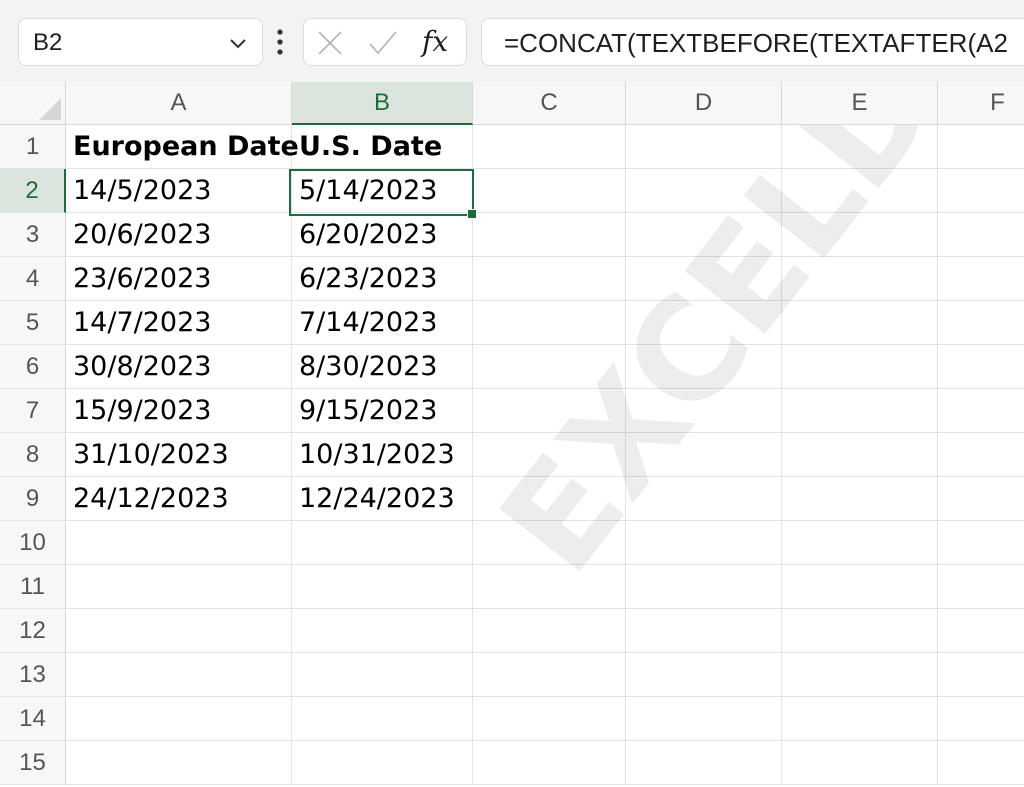  Describe the element at coordinates (382, 191) in the screenshot. I see `cell-b2: 5/14/2023` at that location.